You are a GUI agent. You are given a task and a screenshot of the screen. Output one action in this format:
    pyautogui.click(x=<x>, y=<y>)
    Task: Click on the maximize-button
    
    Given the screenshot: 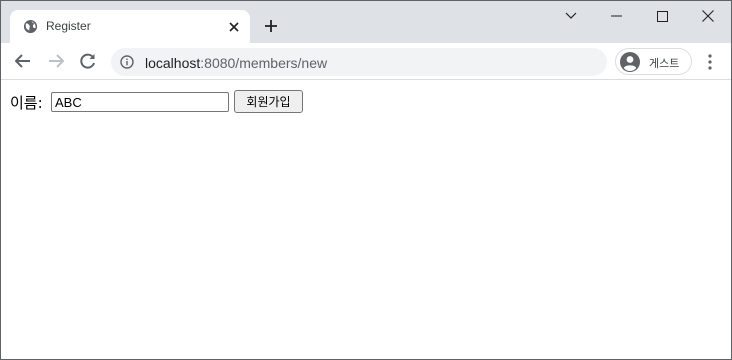 What is the action you would take?
    pyautogui.click(x=662, y=16)
    